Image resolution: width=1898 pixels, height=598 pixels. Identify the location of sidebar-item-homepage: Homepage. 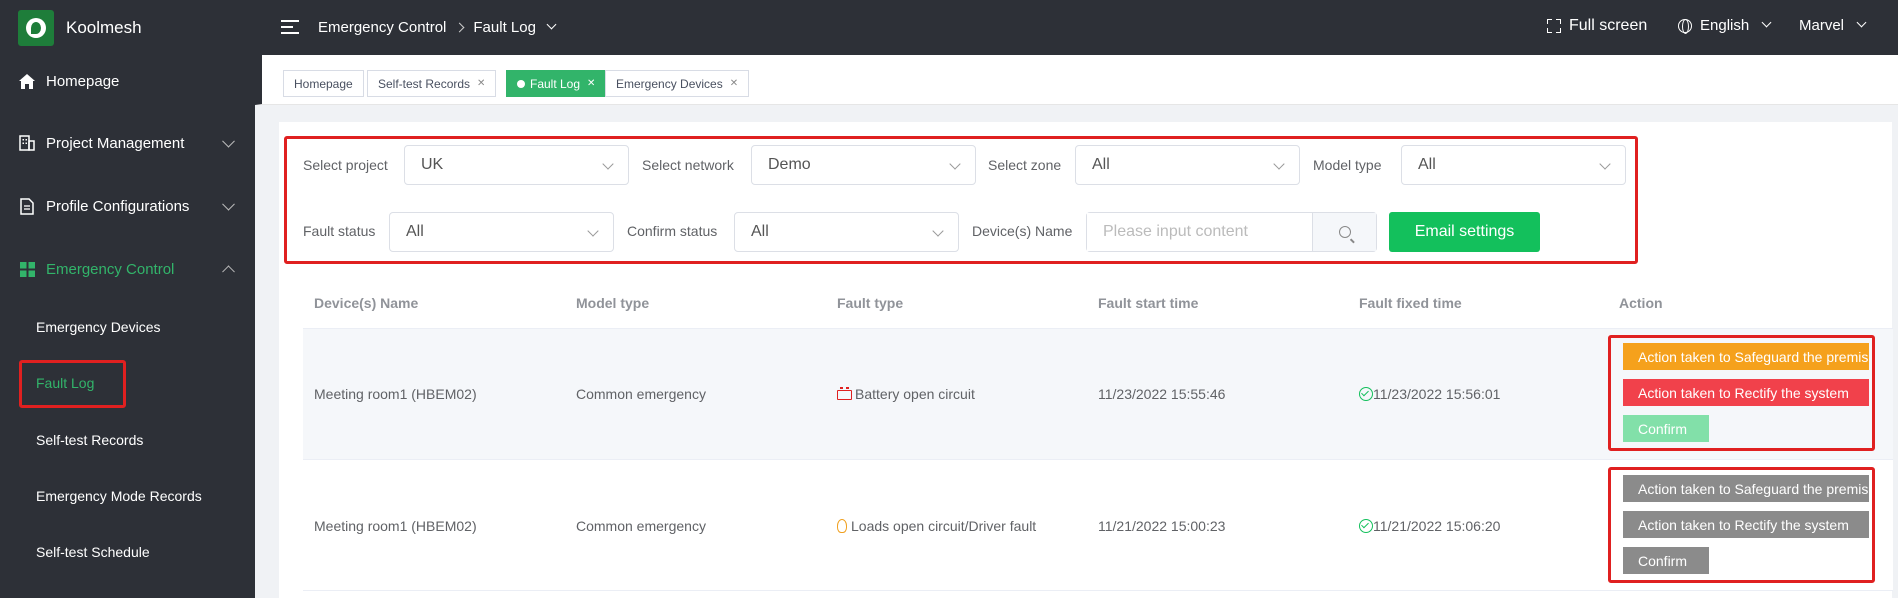
(127, 81).